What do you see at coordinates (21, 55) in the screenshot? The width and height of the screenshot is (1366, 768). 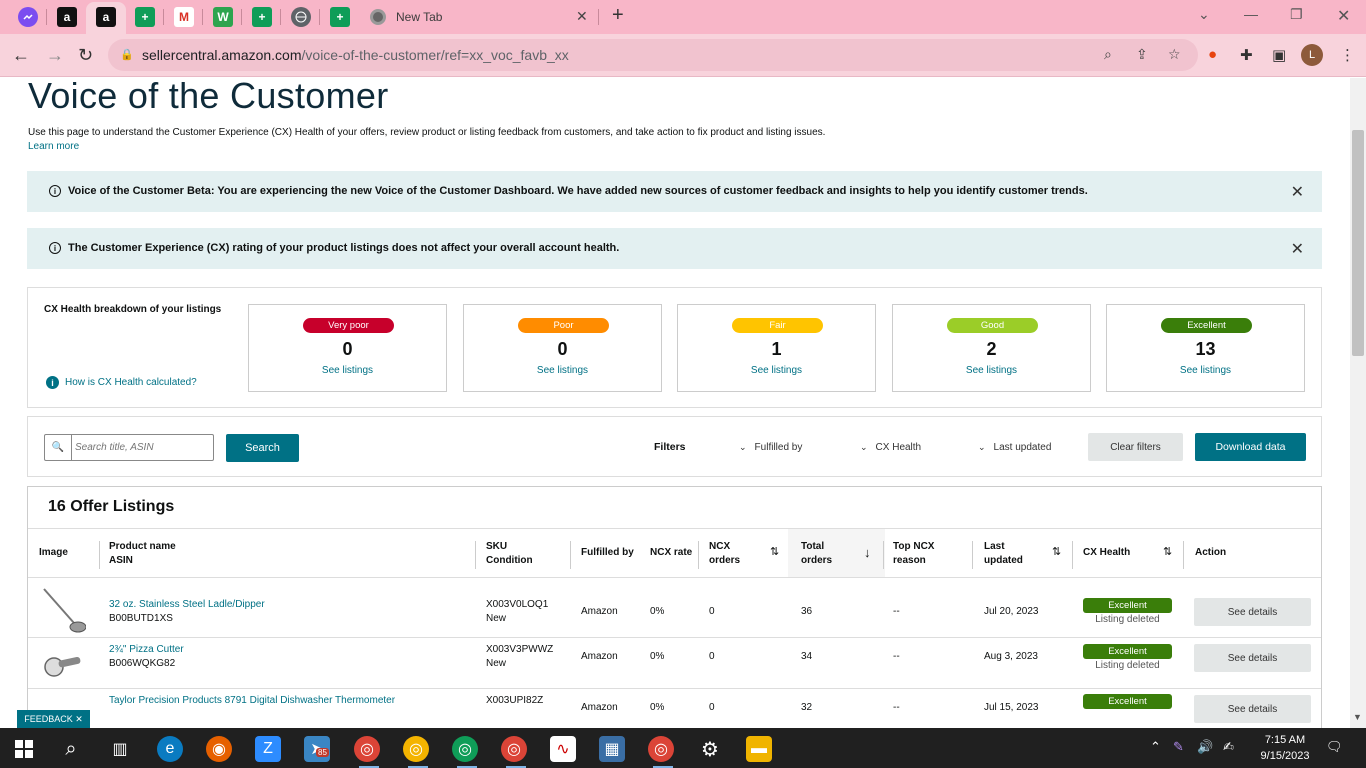 I see `back-icon: ←` at bounding box center [21, 55].